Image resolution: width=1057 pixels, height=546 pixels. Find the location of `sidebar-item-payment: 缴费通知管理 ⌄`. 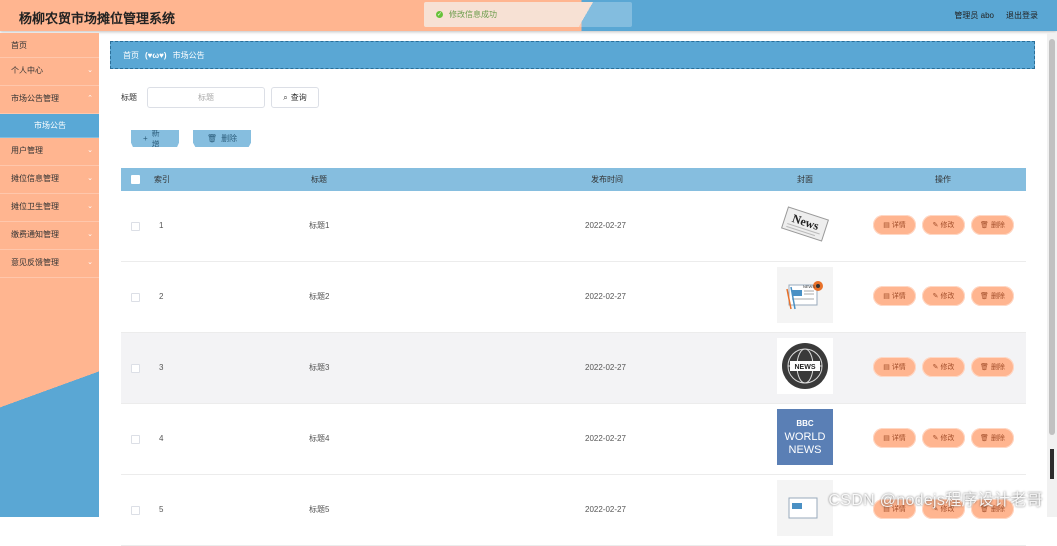

sidebar-item-payment: 缴费通知管理 ⌄ is located at coordinates (49, 236).